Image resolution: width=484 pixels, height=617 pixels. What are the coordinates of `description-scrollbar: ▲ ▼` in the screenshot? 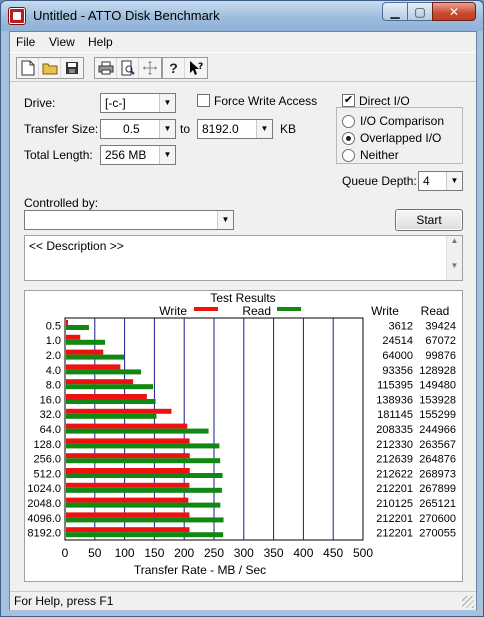 It's located at (454, 258).